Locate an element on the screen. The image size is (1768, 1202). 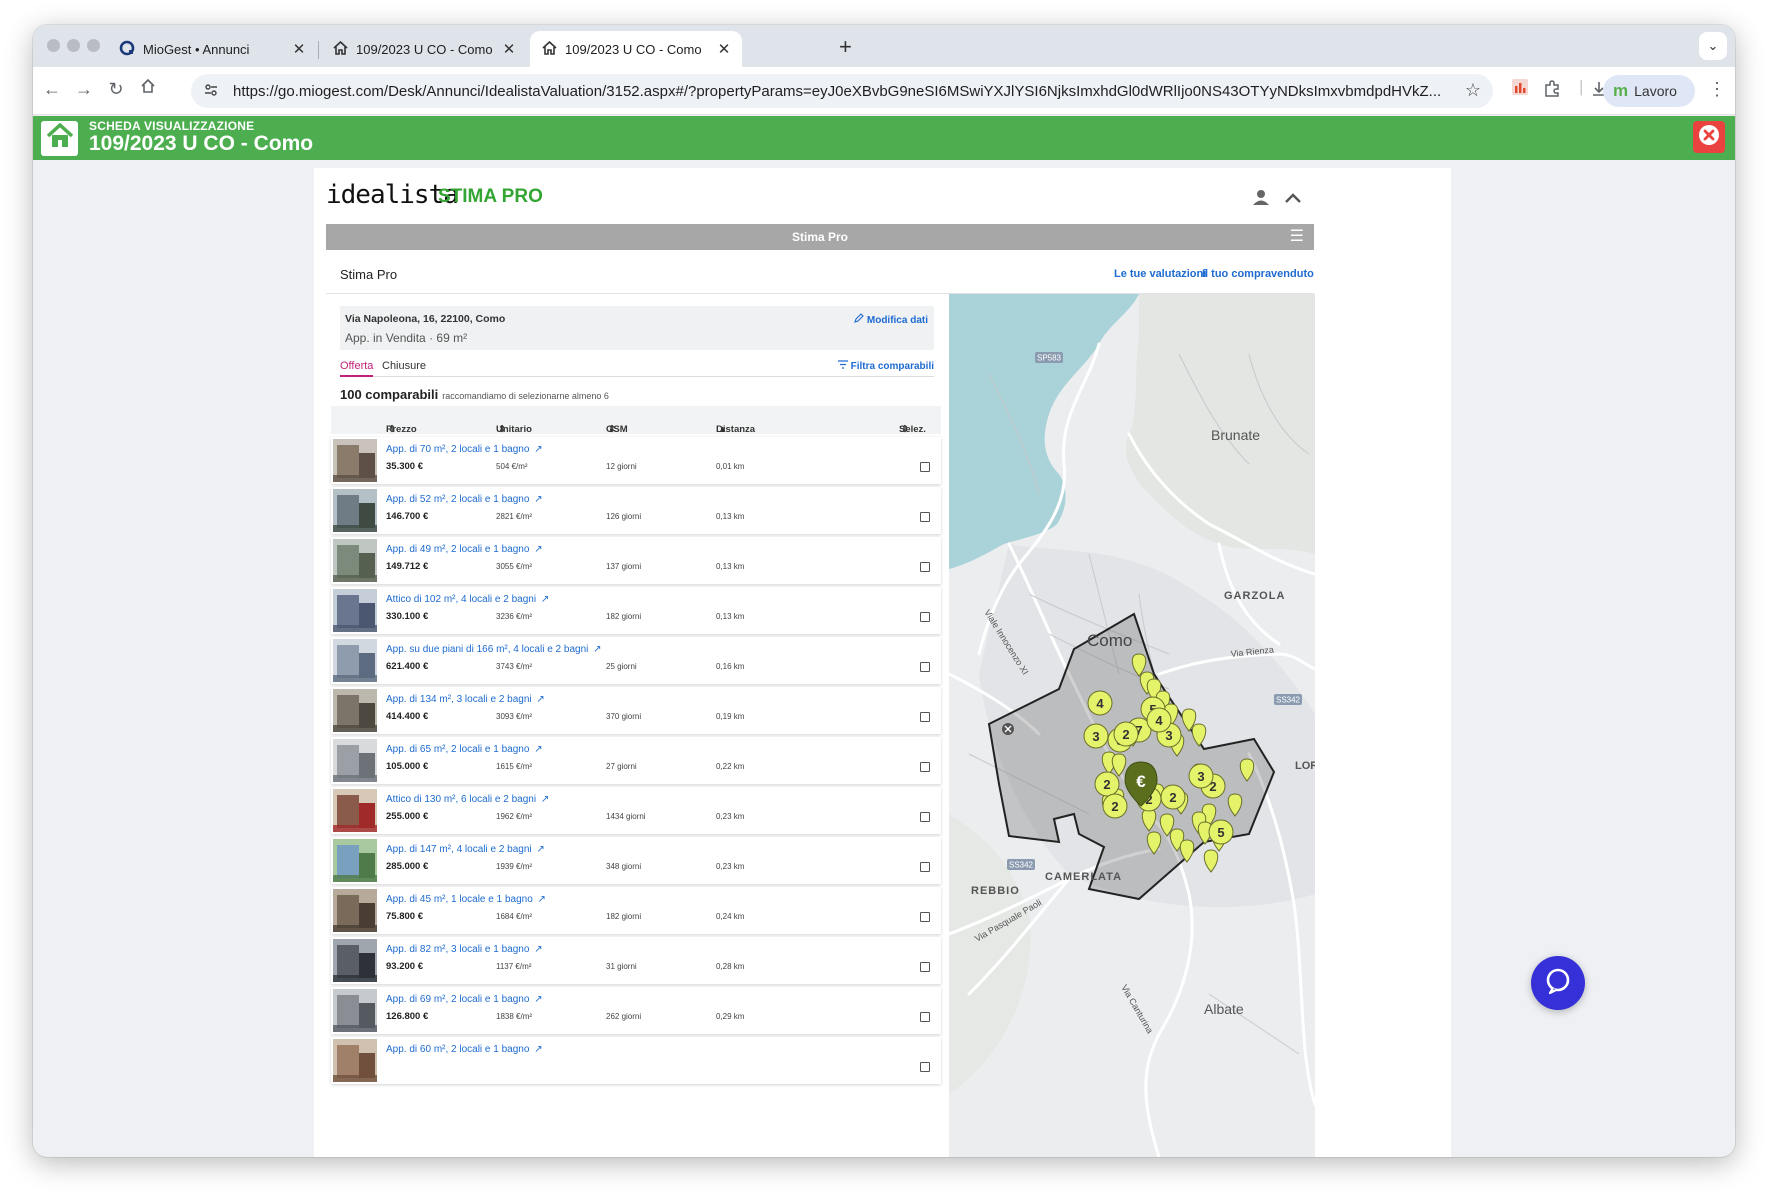
listing-title-link: App. di 134 m², 3 locali e 2 bagni ↗ is located at coordinates (465, 699).